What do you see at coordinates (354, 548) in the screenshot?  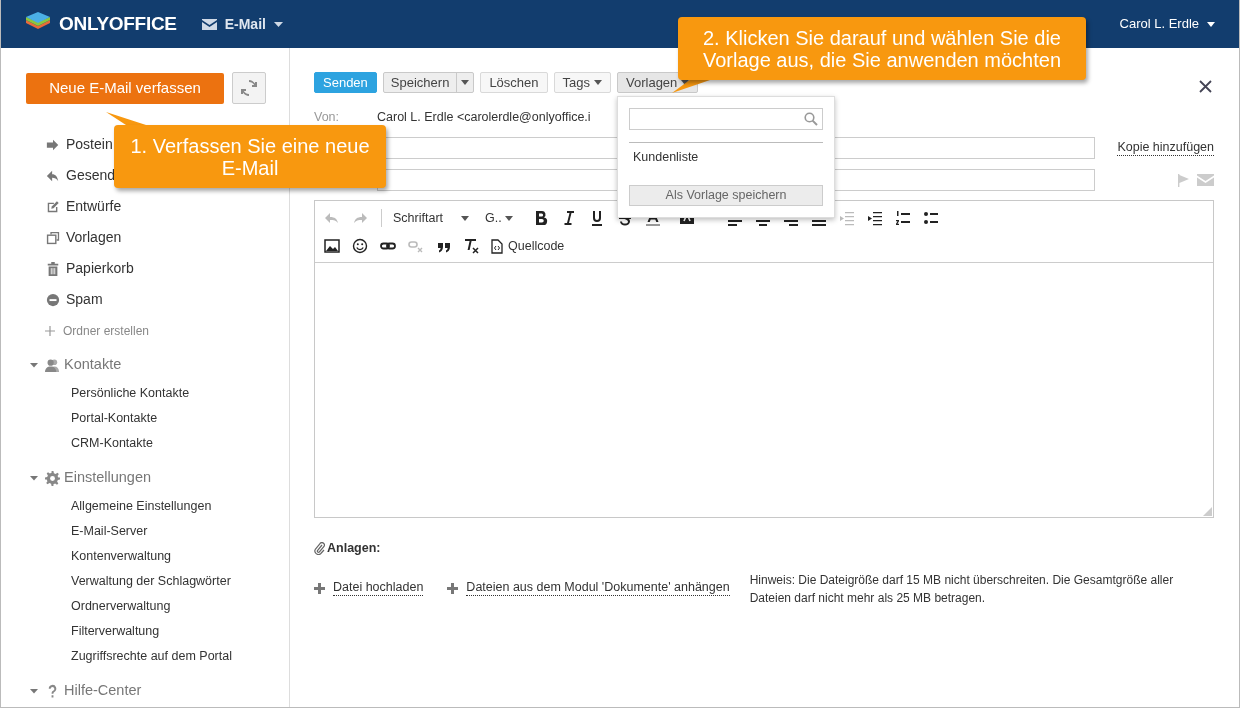 I see `attachments-label: Anlagen:` at bounding box center [354, 548].